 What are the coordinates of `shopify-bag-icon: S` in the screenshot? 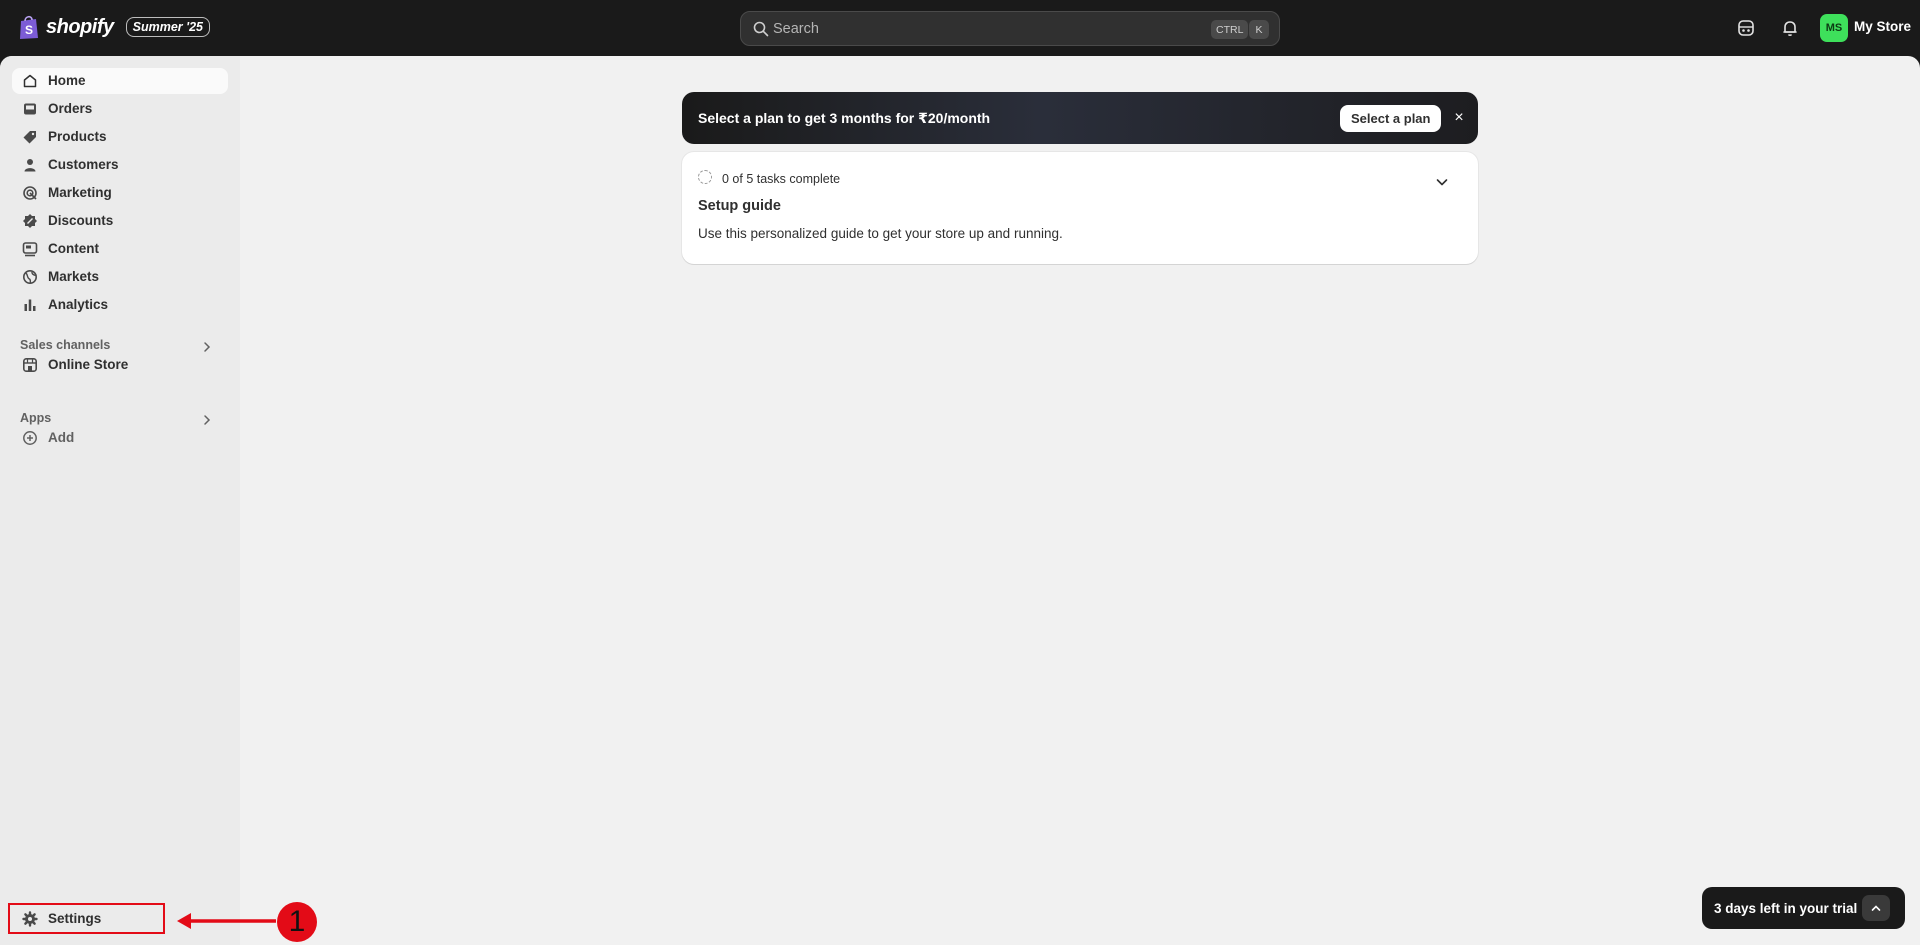 It's located at (29, 27).